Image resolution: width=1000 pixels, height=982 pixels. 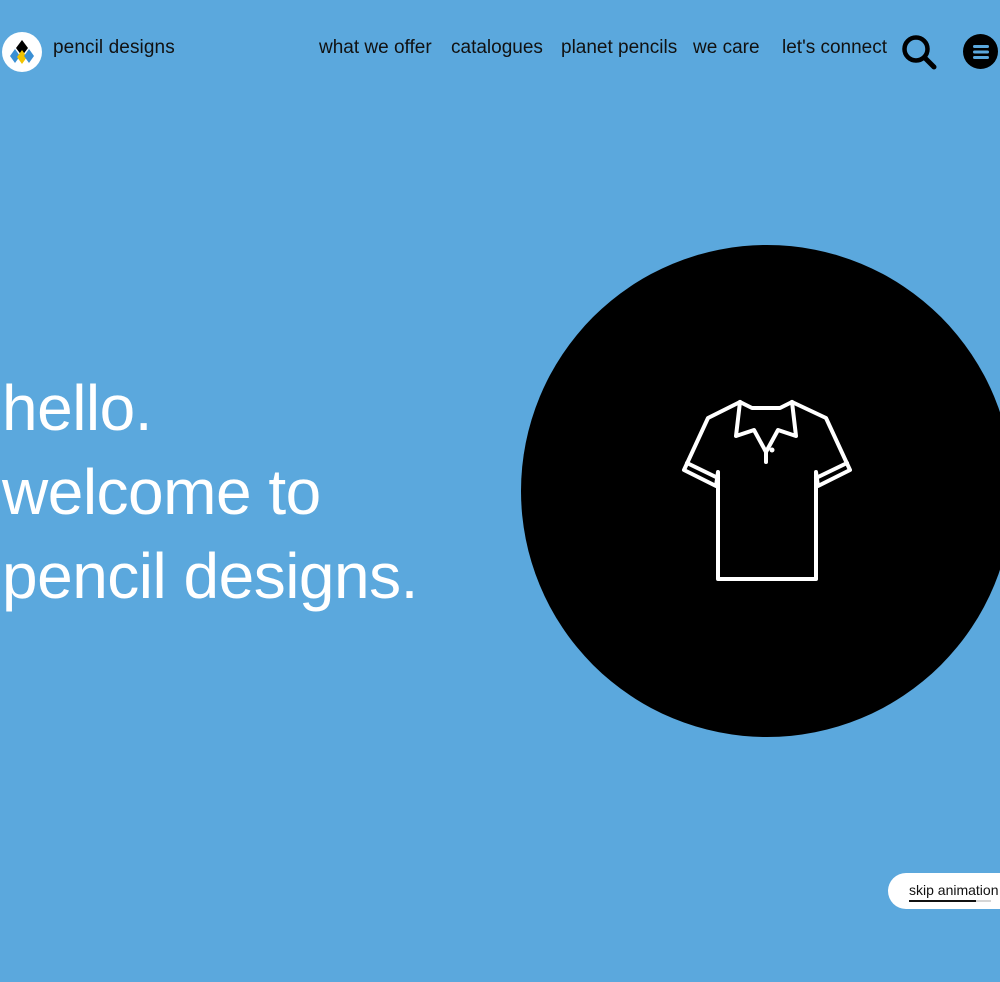 I want to click on nav-item-catalogues: catalogues, so click(x=497, y=48).